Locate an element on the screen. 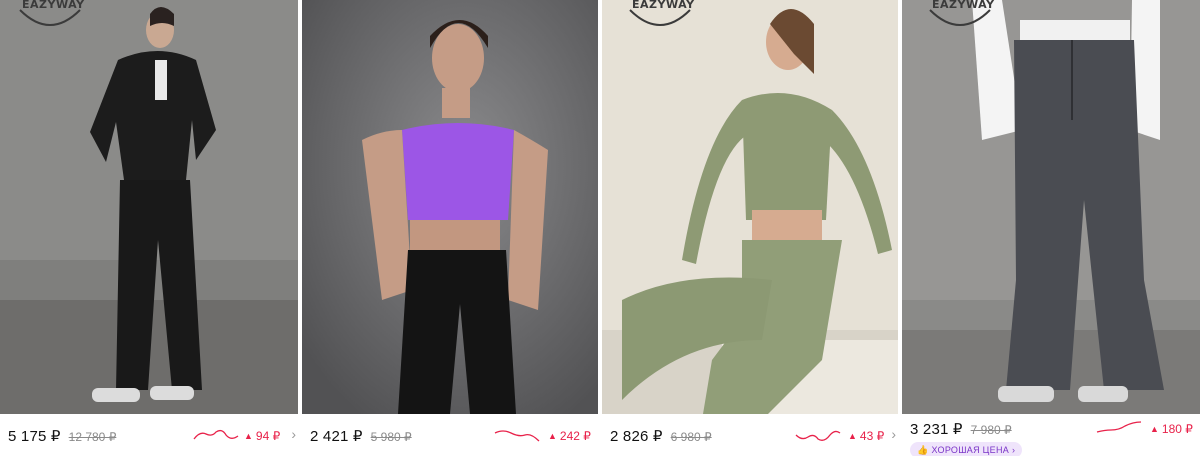  product-info: 2 826 ₽ 6 980 ₽ ▲ 43 ₽ › is located at coordinates (750, 435).